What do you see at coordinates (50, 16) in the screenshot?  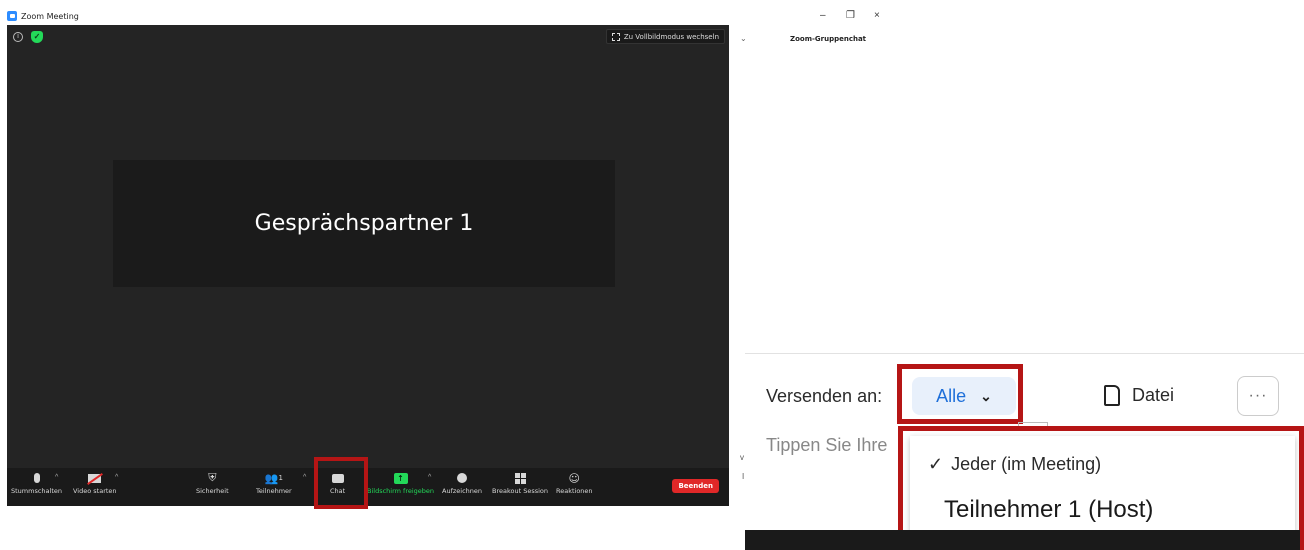 I see `window-title: Zoom Meeting` at bounding box center [50, 16].